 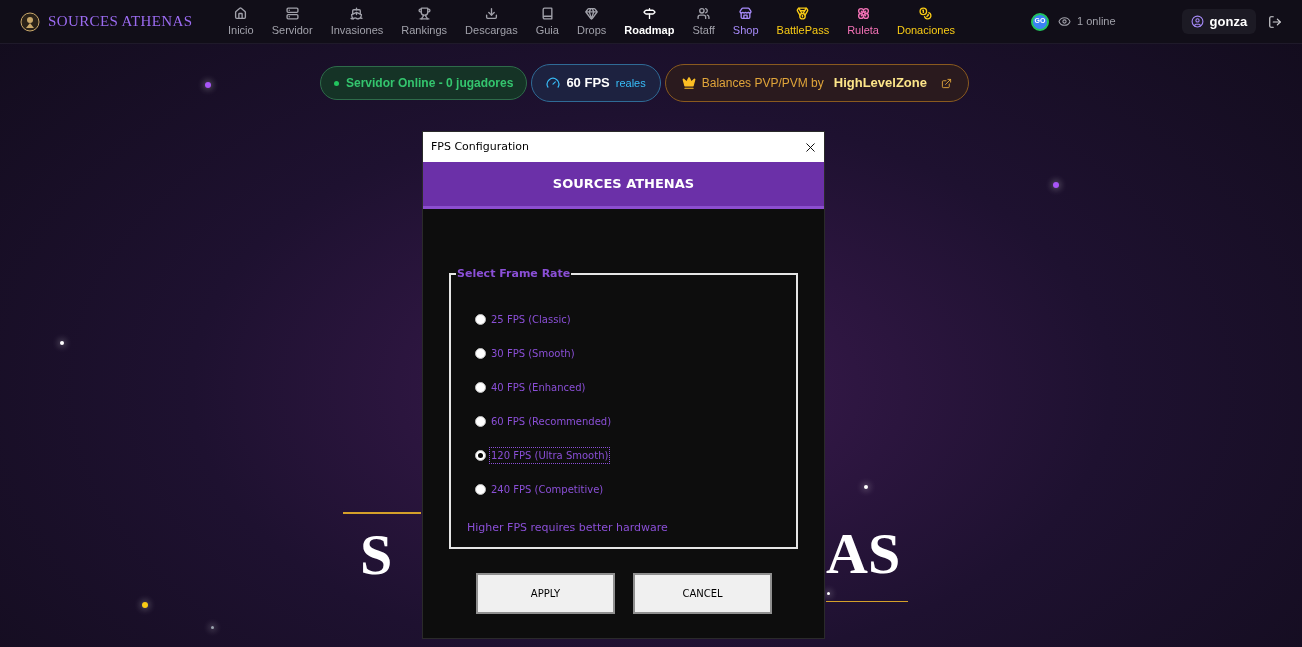 What do you see at coordinates (292, 21) in the screenshot?
I see `nav-link: Servidor` at bounding box center [292, 21].